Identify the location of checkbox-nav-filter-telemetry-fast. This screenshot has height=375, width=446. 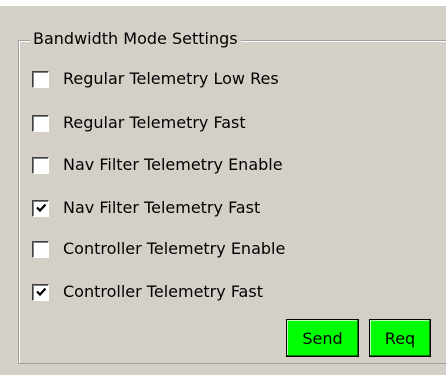
(40, 208).